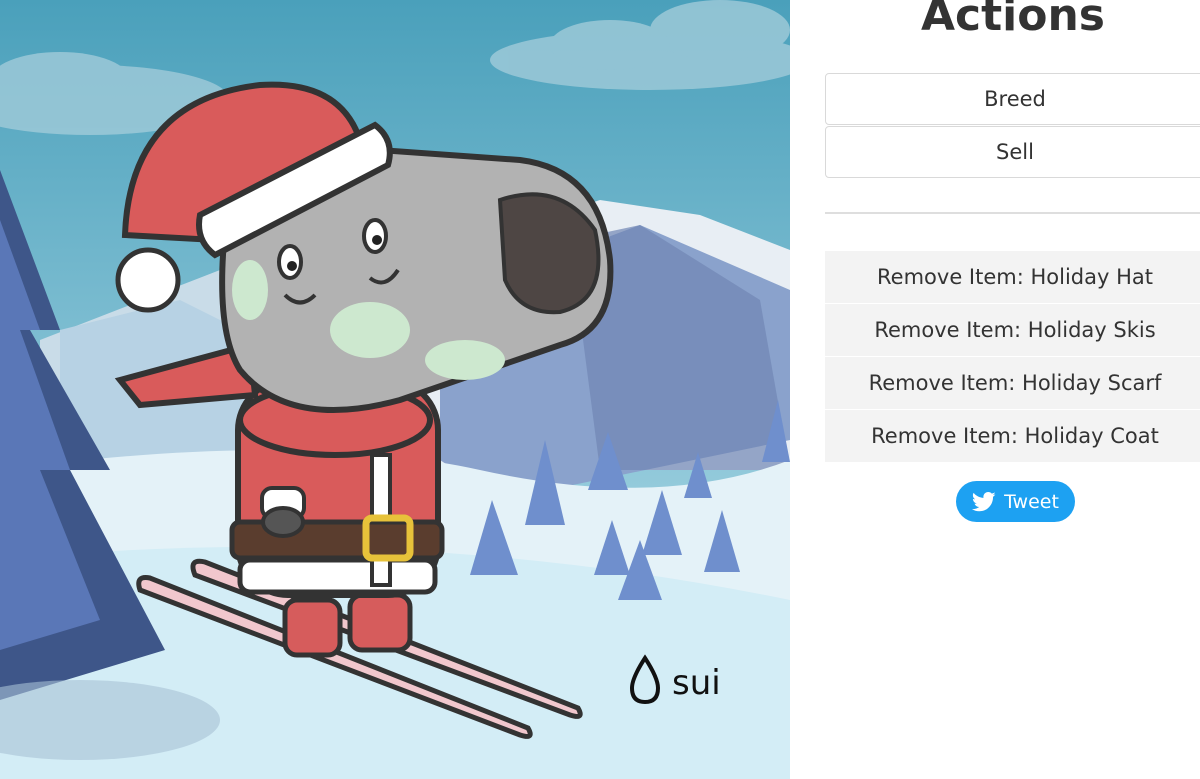 The image size is (1200, 779). Describe the element at coordinates (1031, 501) in the screenshot. I see `tweet-label: Tweet` at that location.